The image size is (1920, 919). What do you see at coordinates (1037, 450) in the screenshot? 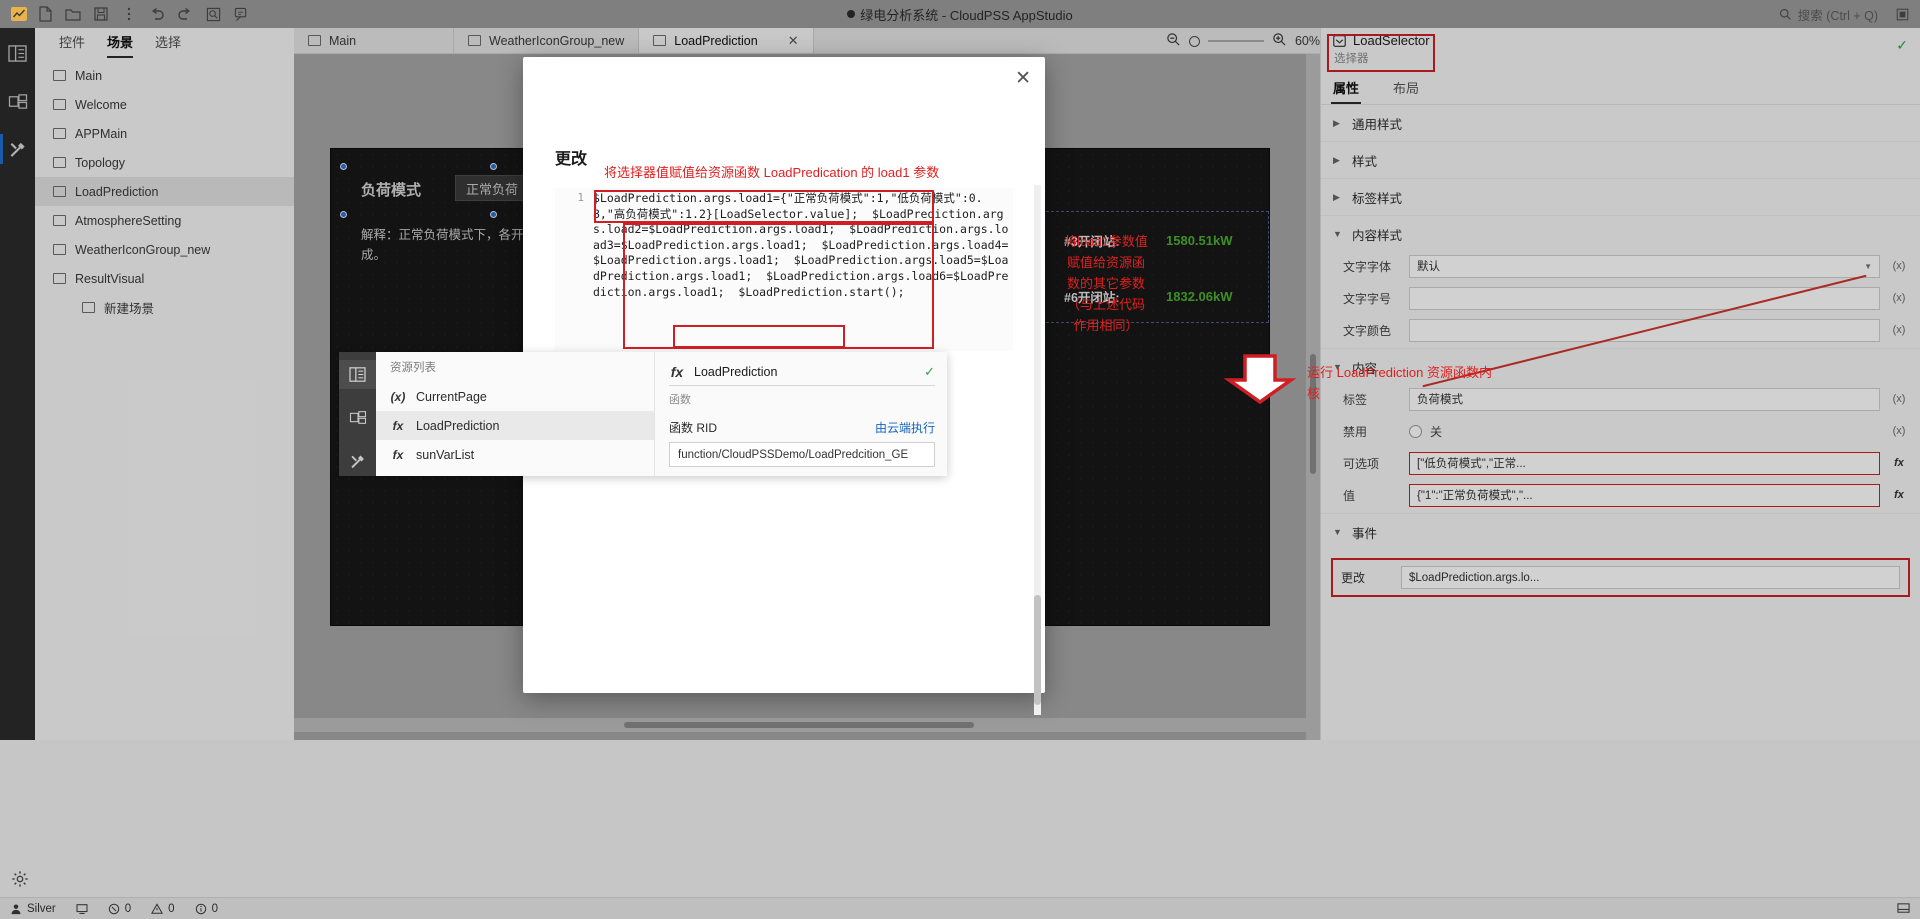
I see `dialog-scrollbar` at bounding box center [1037, 450].